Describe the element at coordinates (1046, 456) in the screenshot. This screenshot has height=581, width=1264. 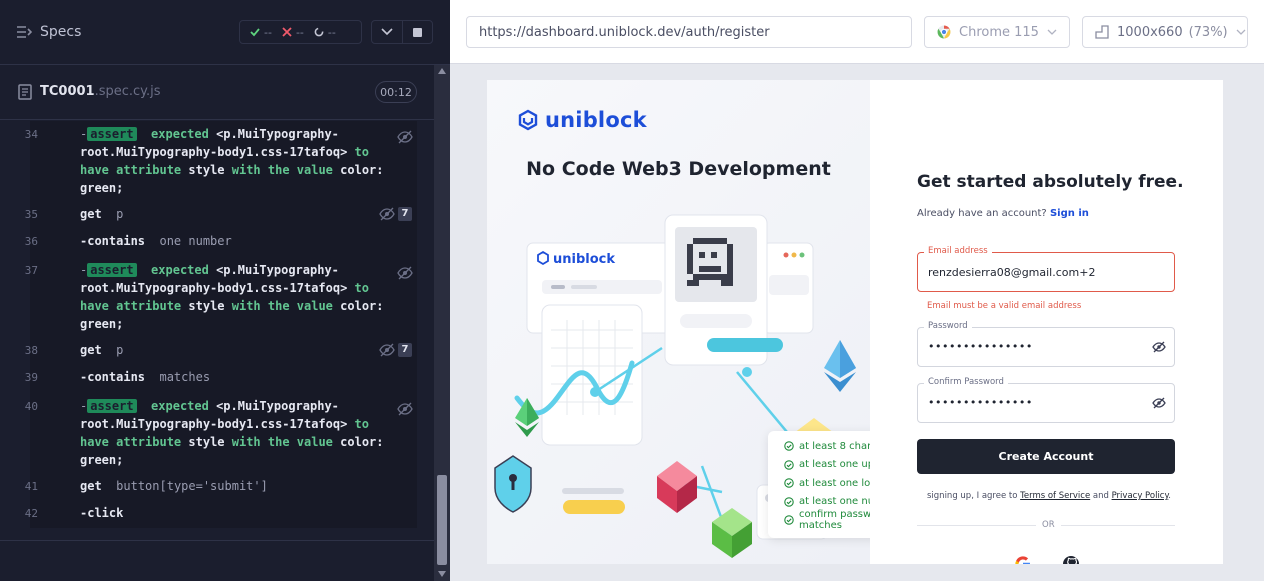
I see `create-account-button: Create Account` at that location.